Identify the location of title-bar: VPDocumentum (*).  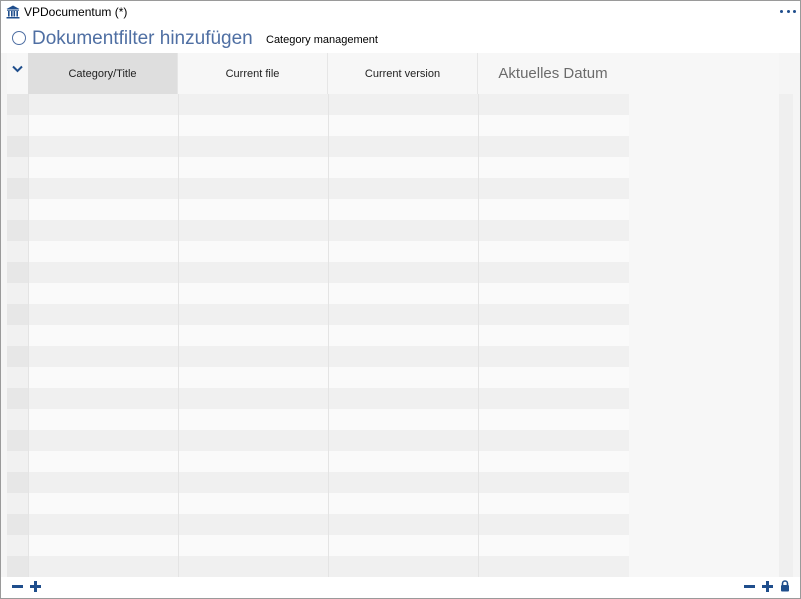
(400, 12).